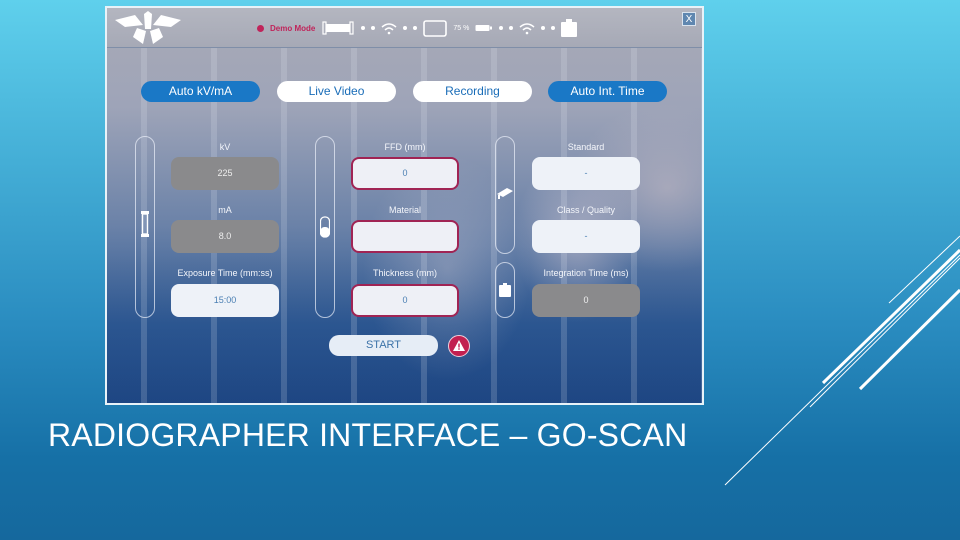 This screenshot has width=960, height=540. What do you see at coordinates (405, 236) in the screenshot?
I see `material-field` at bounding box center [405, 236].